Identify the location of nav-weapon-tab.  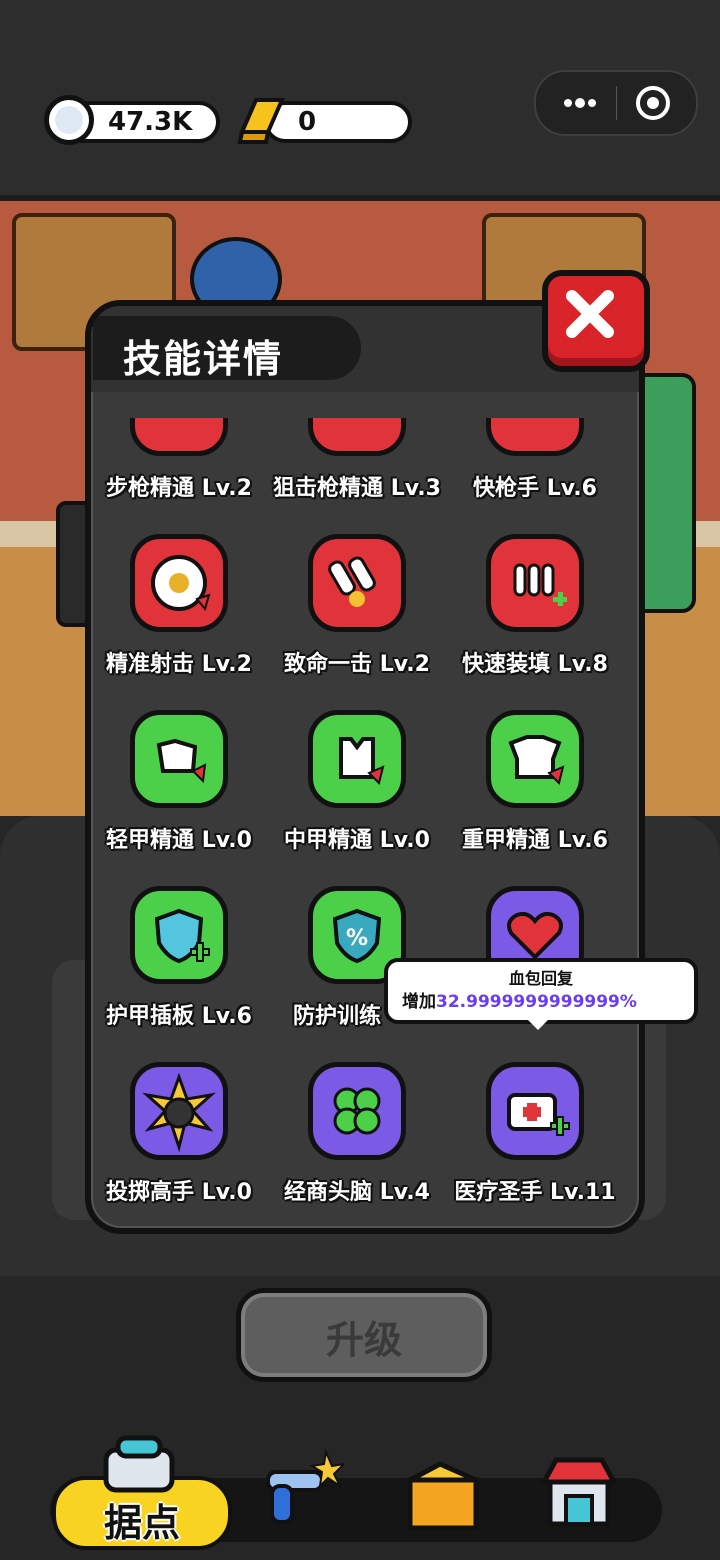
(302, 1489).